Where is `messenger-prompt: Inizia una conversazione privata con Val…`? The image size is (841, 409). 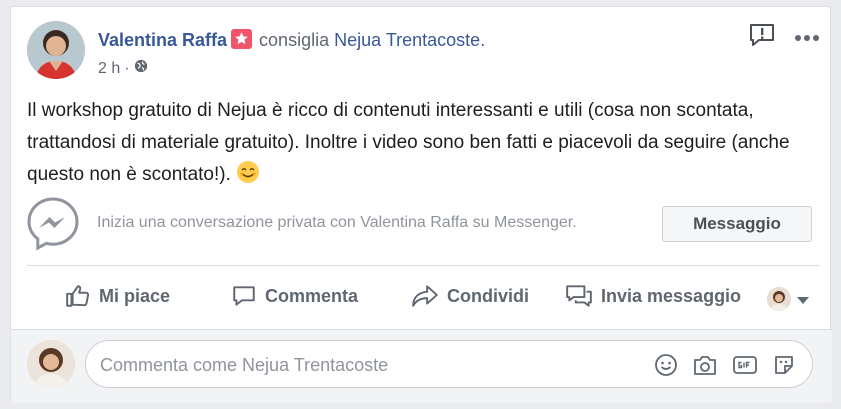
messenger-prompt: Inizia una conversazione privata con Val… is located at coordinates (422, 224).